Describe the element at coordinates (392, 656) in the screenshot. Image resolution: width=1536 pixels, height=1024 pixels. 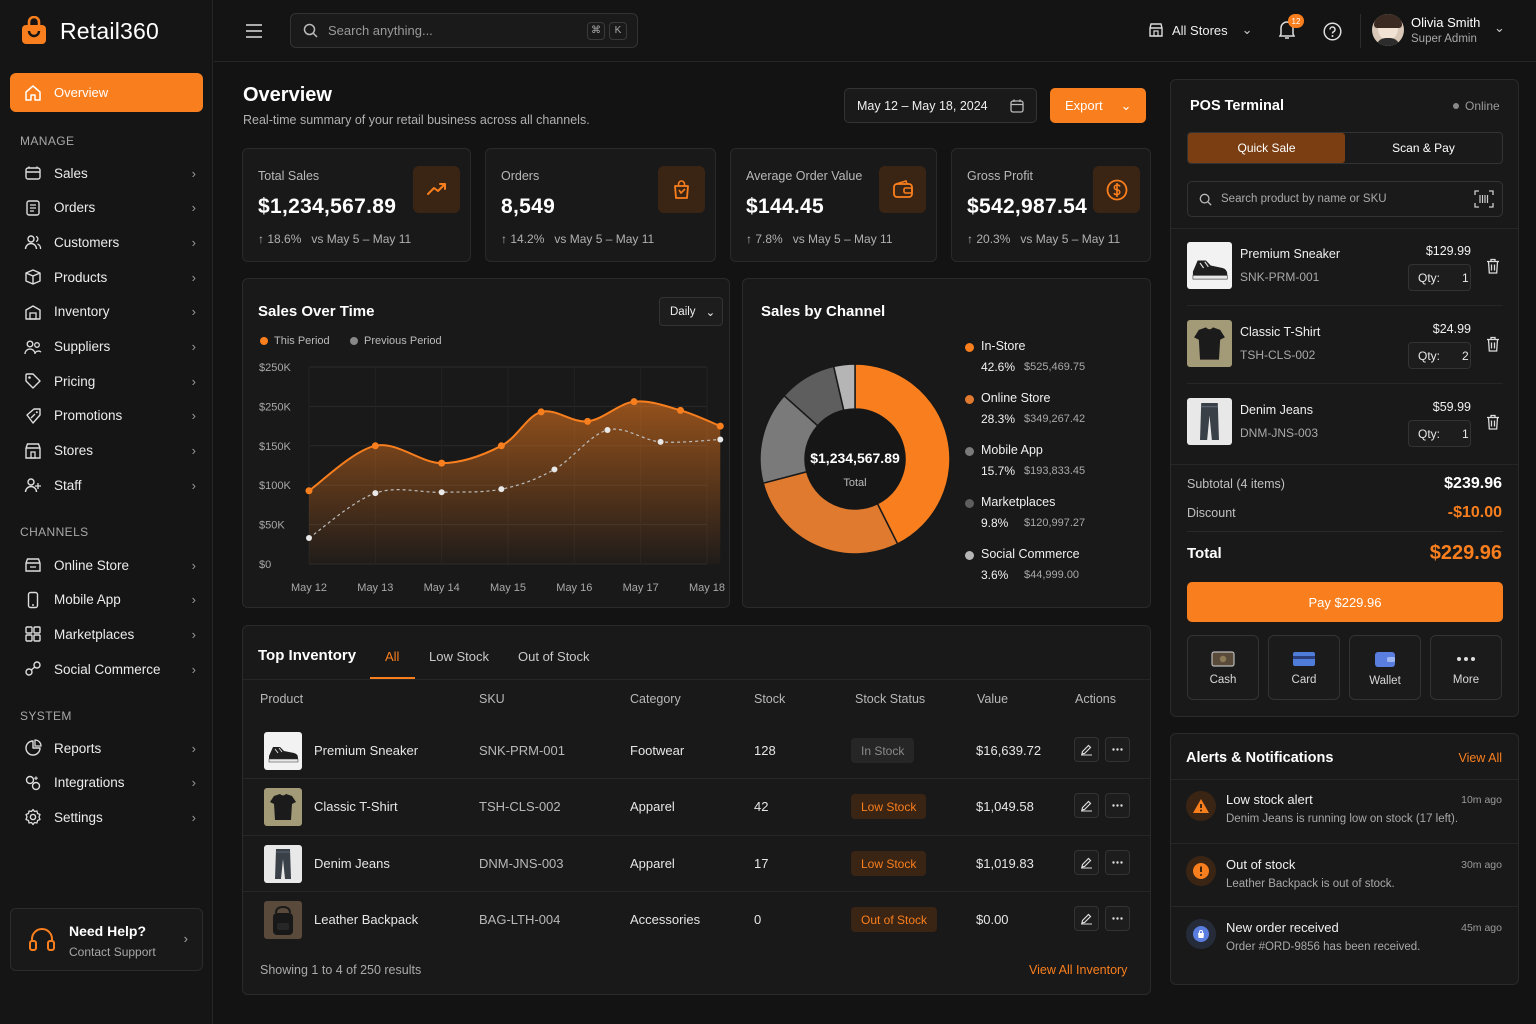
I see `tab-all: All` at that location.